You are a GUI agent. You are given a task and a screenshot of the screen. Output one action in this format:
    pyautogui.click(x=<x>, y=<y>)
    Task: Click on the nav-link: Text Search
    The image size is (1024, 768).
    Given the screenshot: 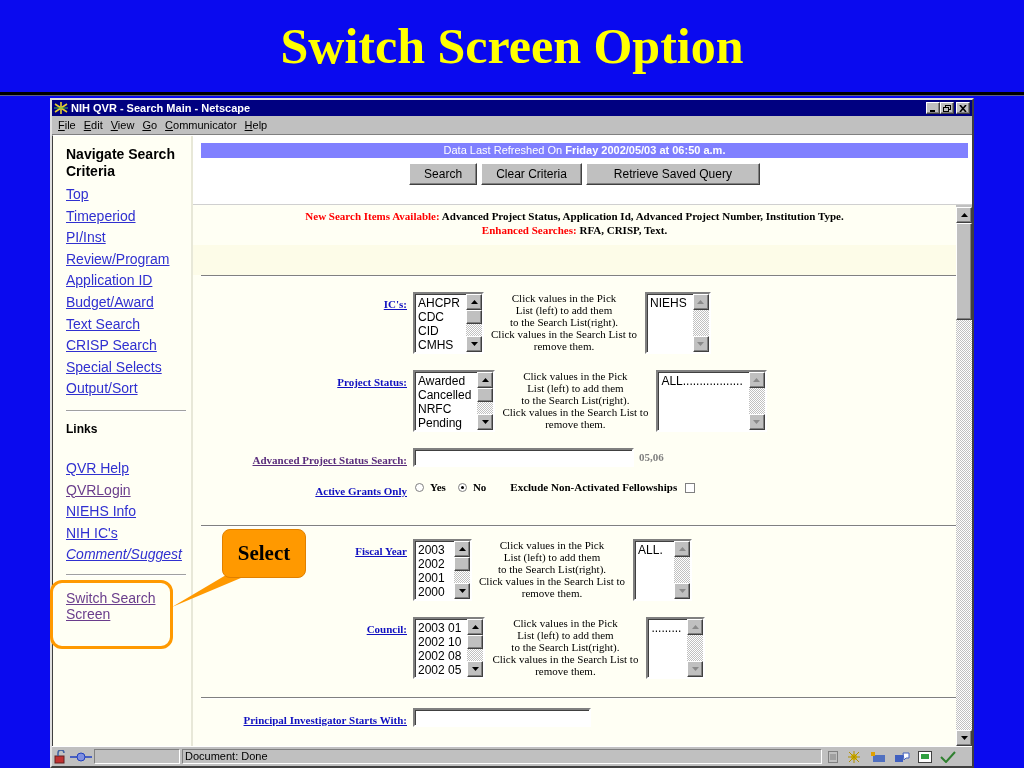 What is the action you would take?
    pyautogui.click(x=103, y=324)
    